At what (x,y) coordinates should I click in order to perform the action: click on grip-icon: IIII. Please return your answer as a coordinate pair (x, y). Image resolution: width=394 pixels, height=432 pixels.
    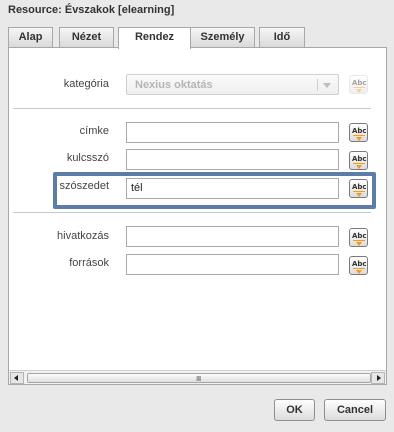
    Looking at the image, I should click on (198, 379).